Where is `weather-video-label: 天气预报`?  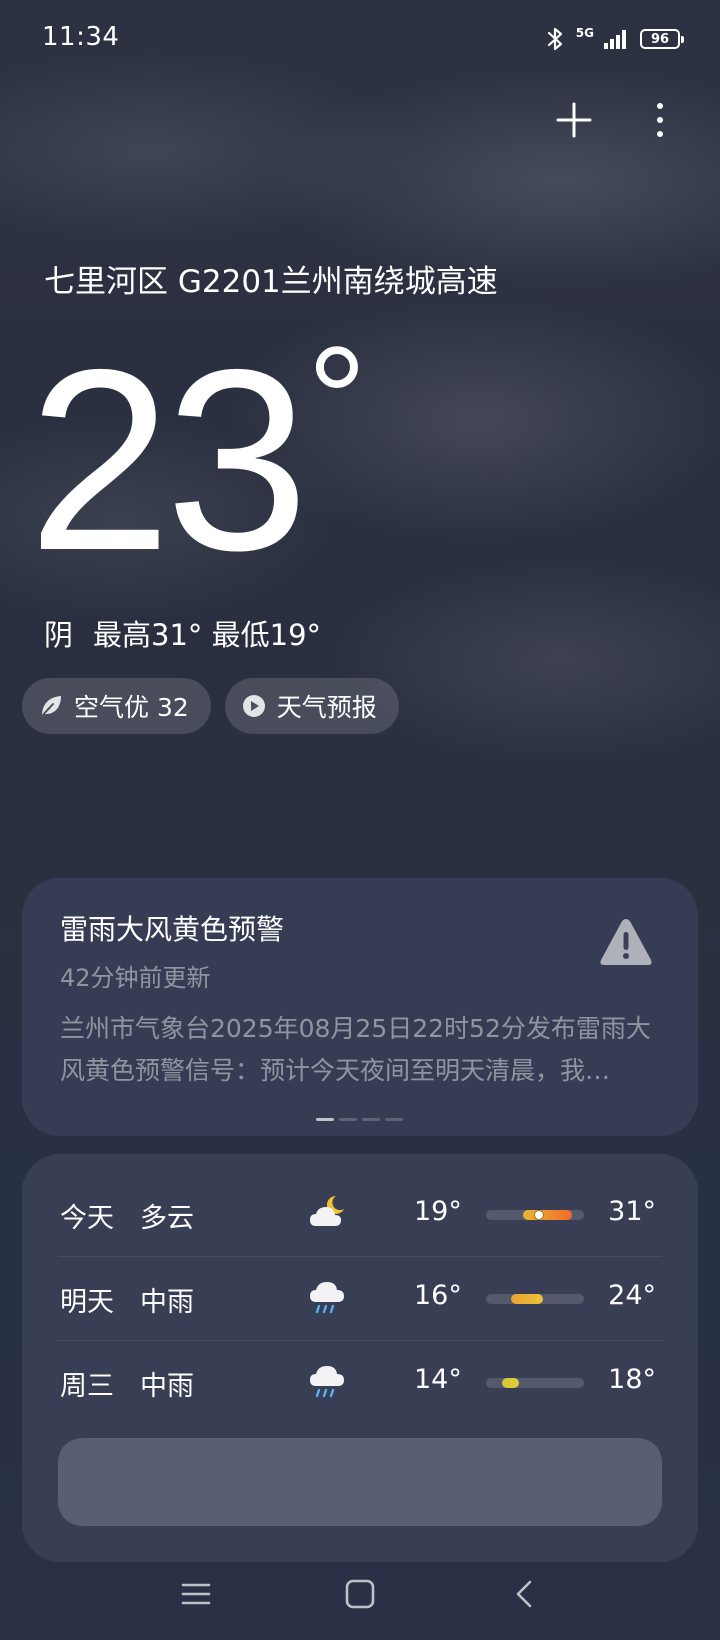
weather-video-label: 天气预报 is located at coordinates (326, 707).